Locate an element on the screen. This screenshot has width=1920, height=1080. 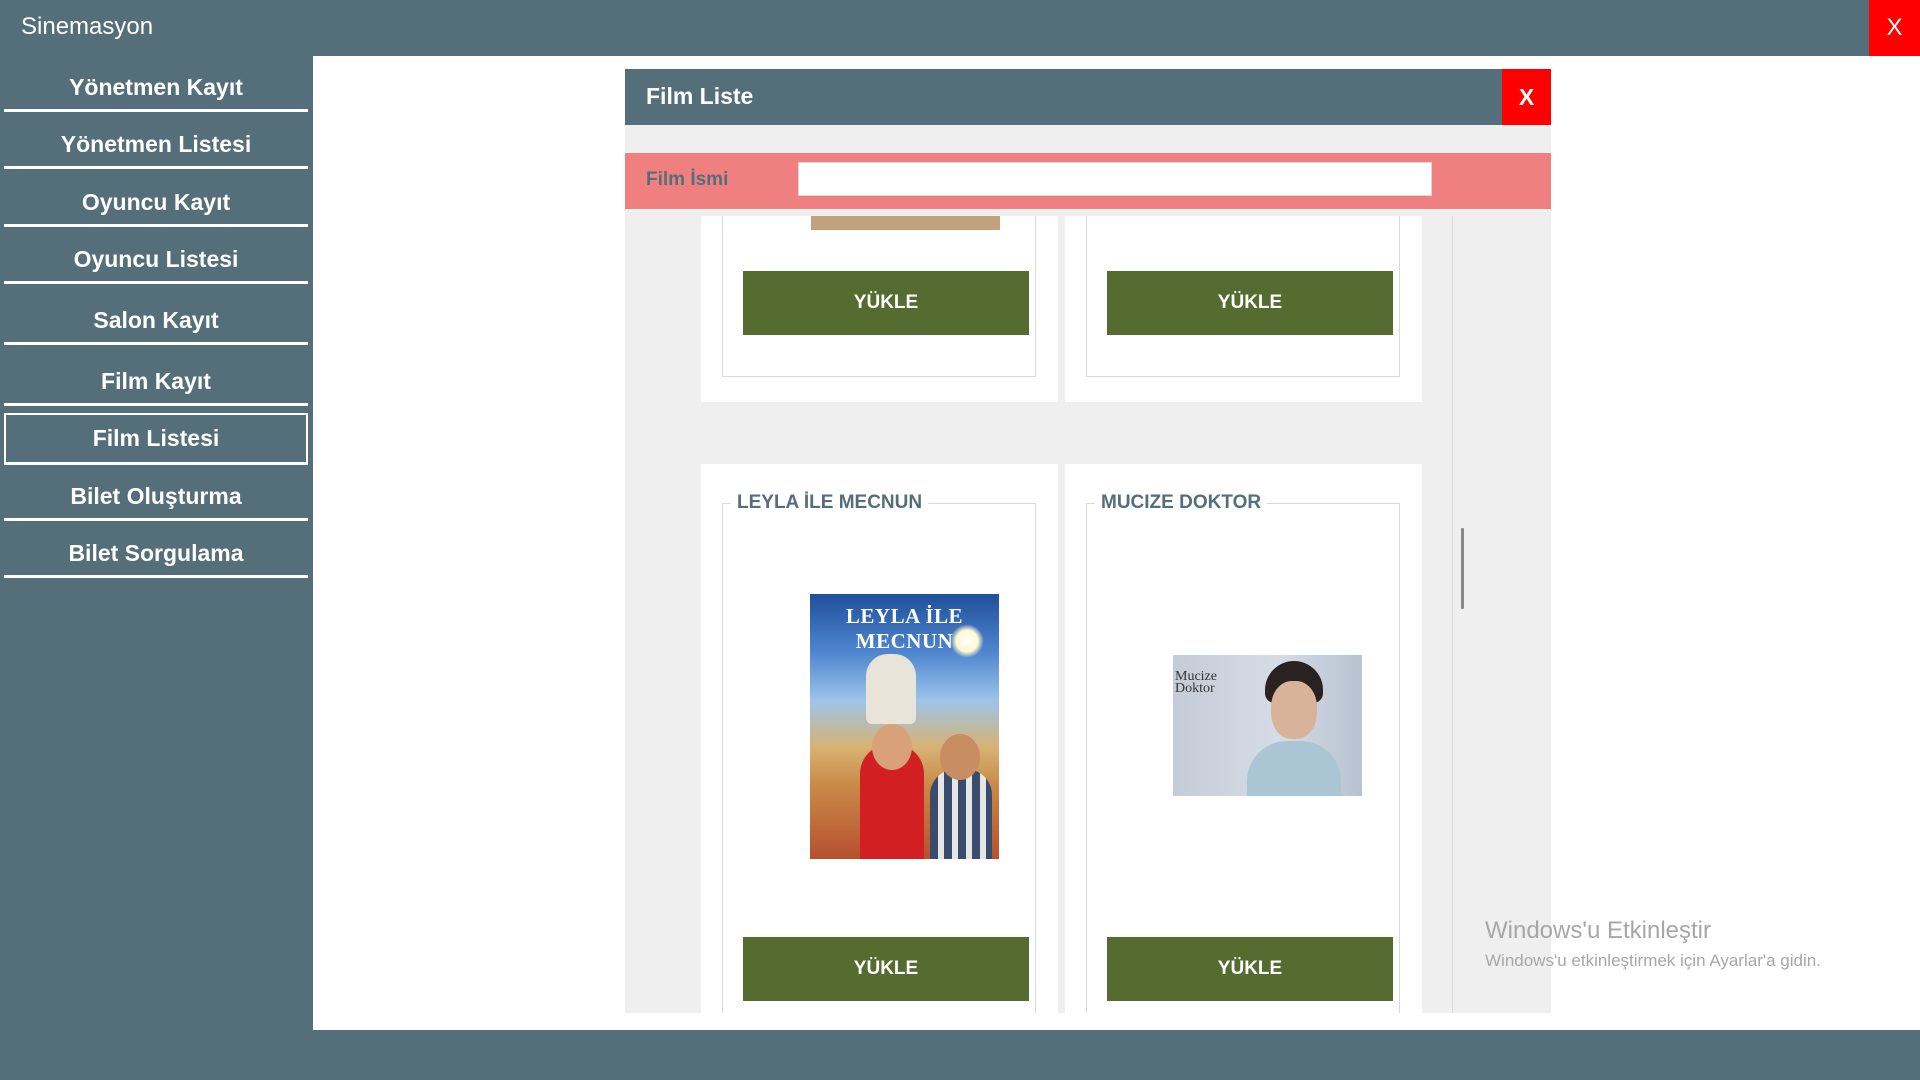
scrollbar-track is located at coordinates (1452, 614).